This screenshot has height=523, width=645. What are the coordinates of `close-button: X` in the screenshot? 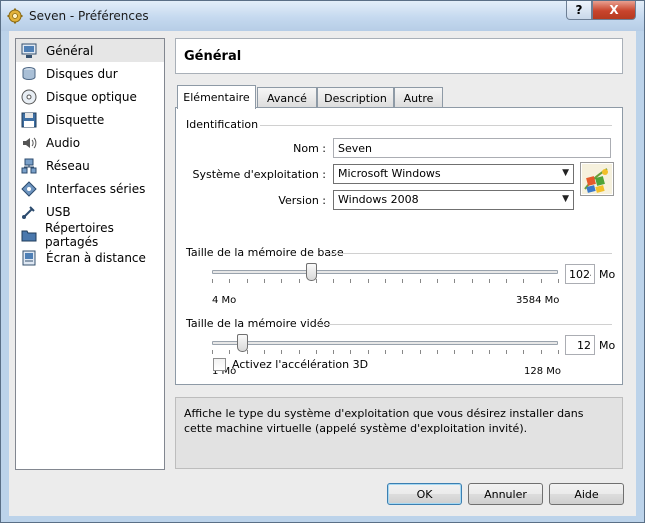 It's located at (614, 10).